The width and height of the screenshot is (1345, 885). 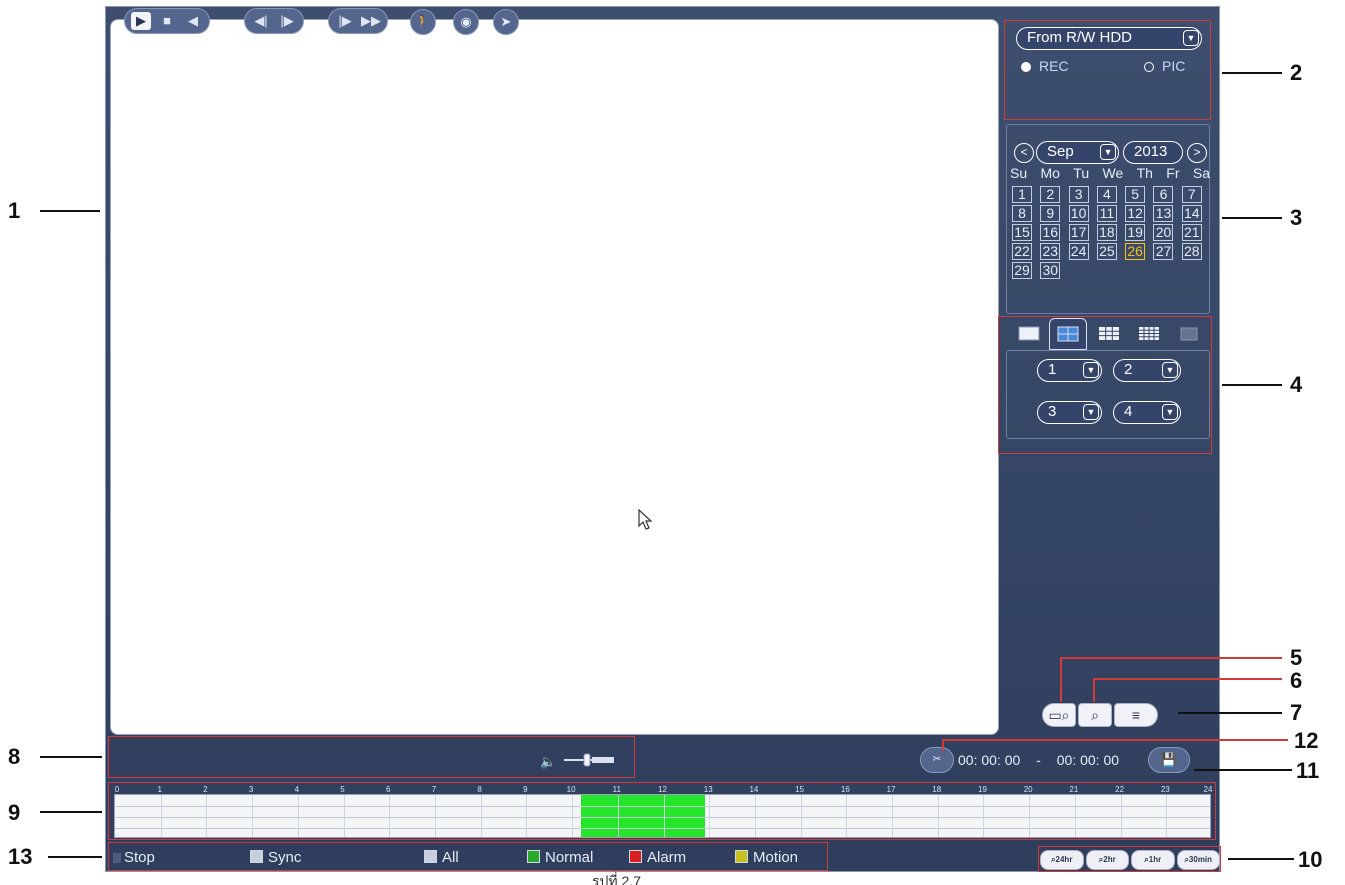 I want to click on zoom-2hr-button: ⌕2hr, so click(x=1107, y=860).